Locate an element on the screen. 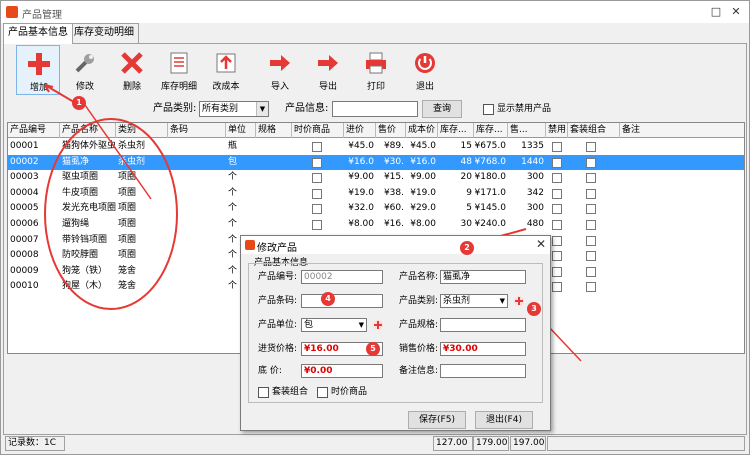 The height and width of the screenshot is (455, 750). edit-button: 修改 is located at coordinates (85, 70).